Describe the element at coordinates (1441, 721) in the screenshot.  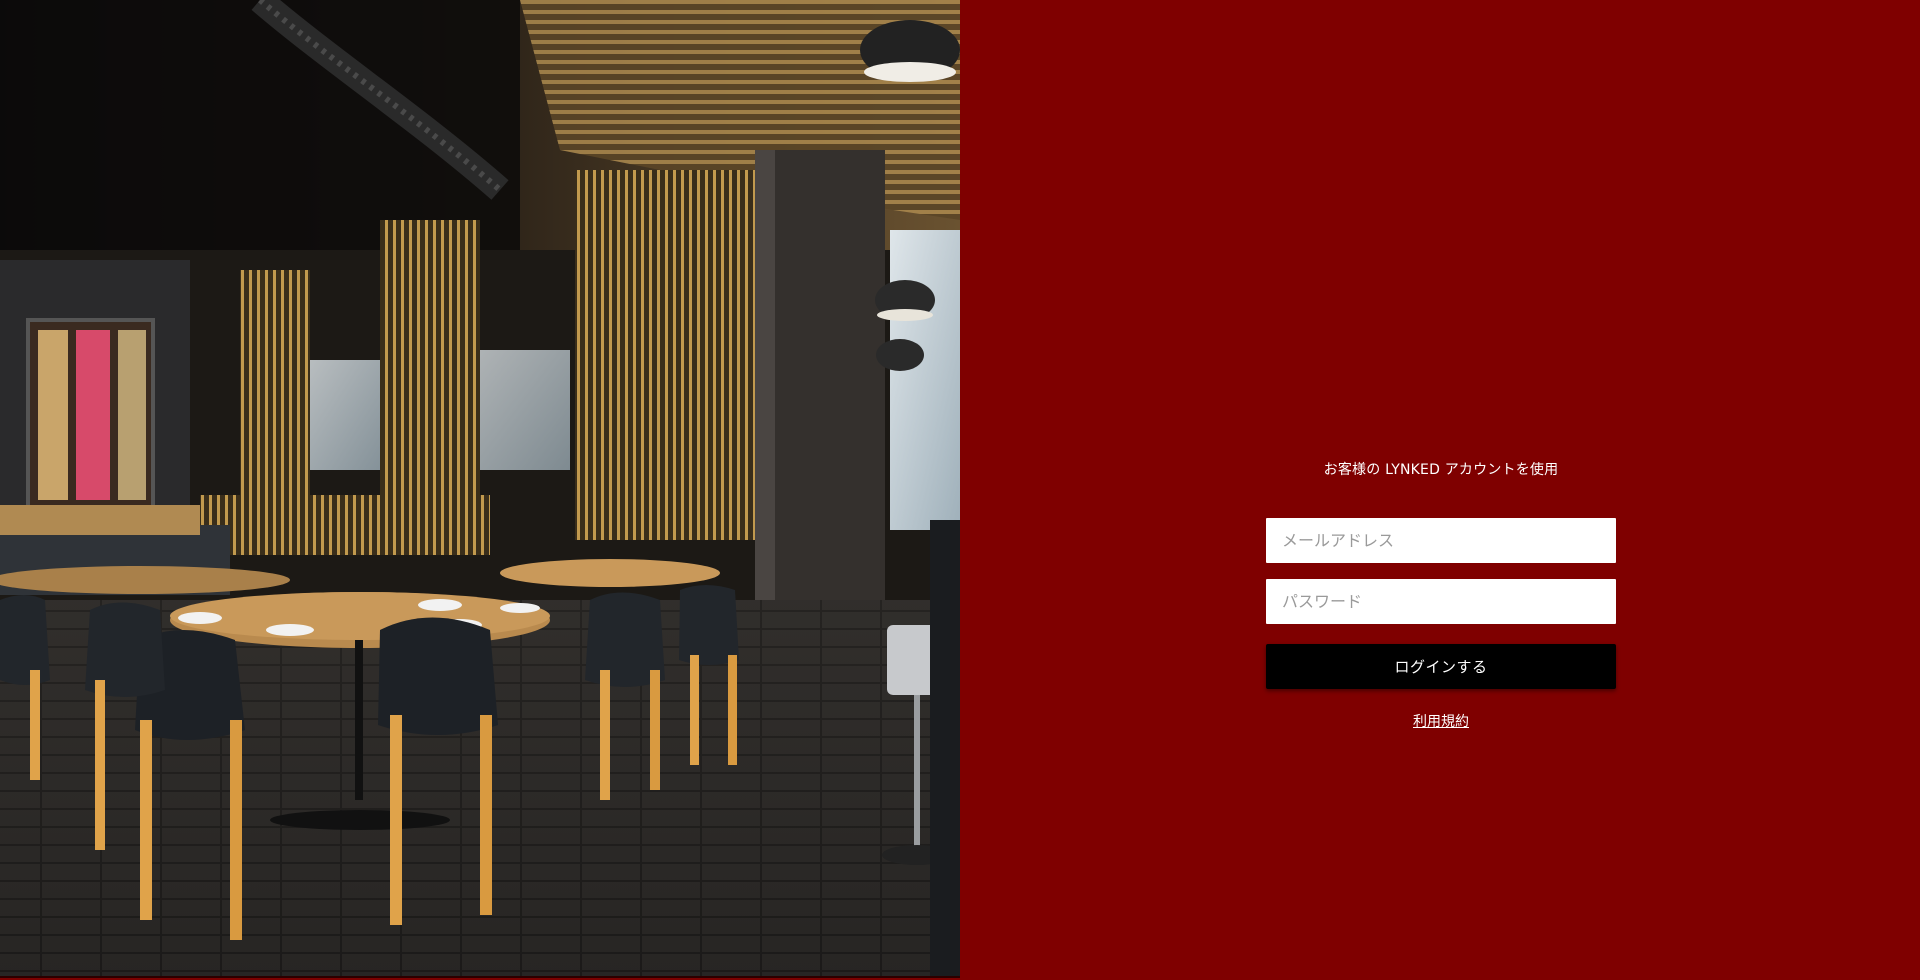
I see `terms-link: 利用規約` at that location.